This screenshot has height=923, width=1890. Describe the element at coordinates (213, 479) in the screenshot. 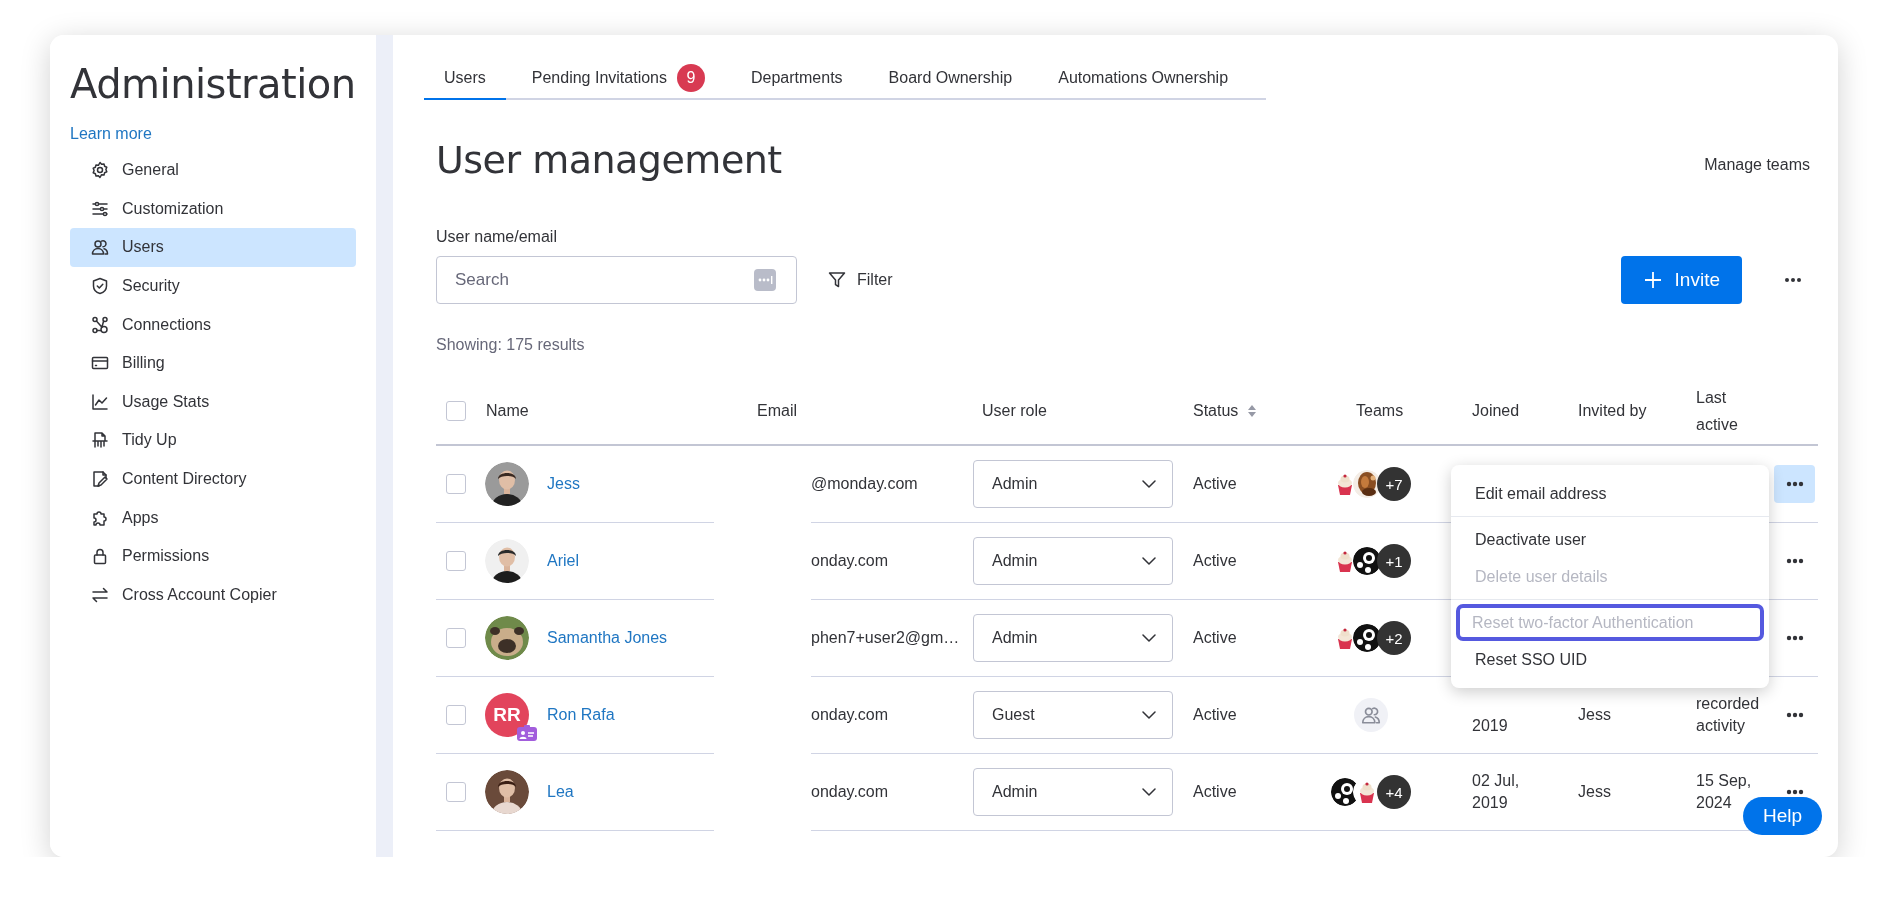

I see `sidebar-item: Content Directory` at that location.